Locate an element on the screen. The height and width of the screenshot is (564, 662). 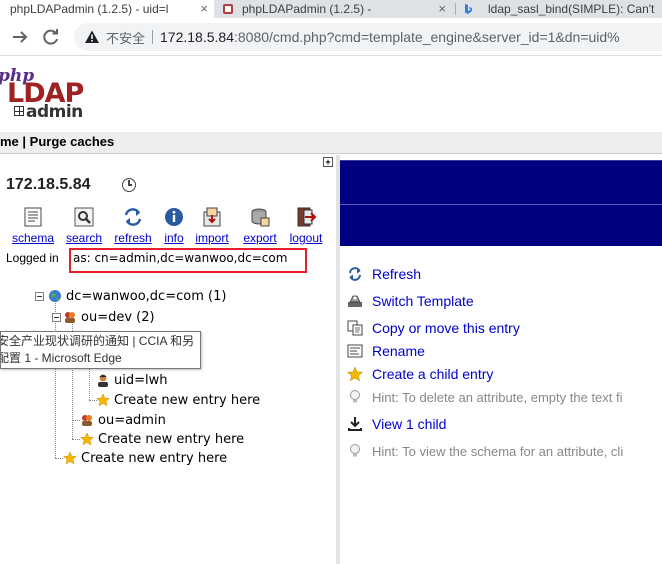
tree-node-uid-lwh: uid=lwh is located at coordinates (131, 380).